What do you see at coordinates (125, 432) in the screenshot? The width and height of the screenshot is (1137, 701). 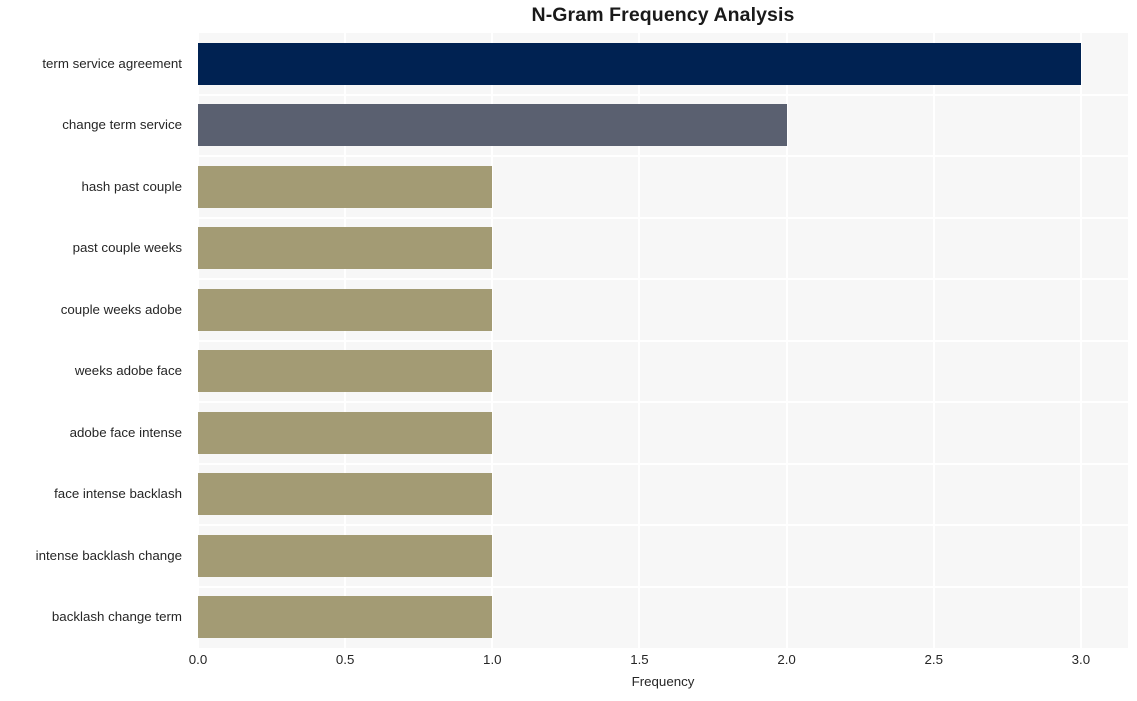 I see `y-axis-tick-label: adobe face intense` at bounding box center [125, 432].